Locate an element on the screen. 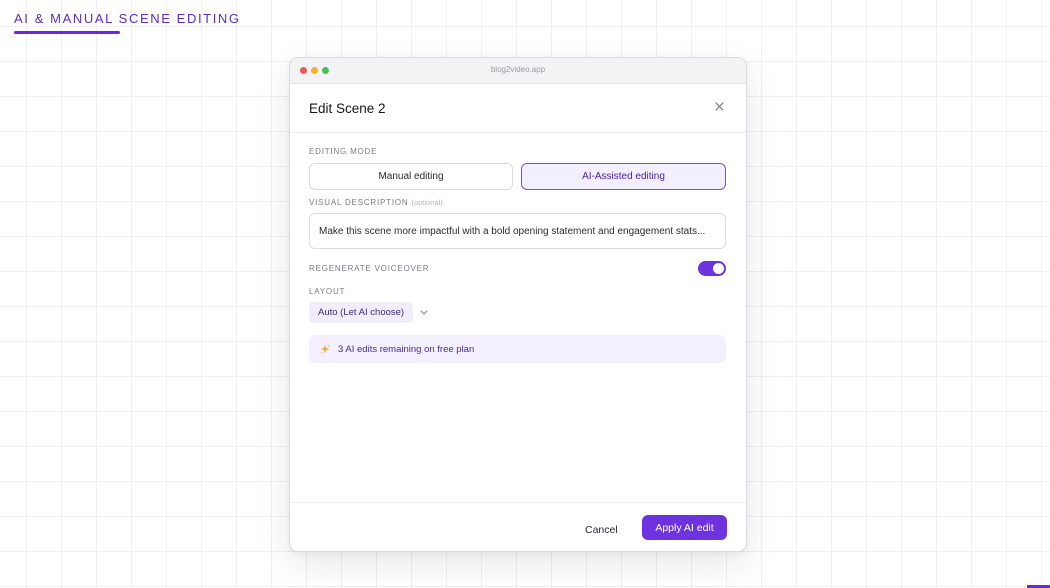 This screenshot has width=1050, height=588. ai-edits-info-banner: 3 AI edits remaining on free plan is located at coordinates (517, 349).